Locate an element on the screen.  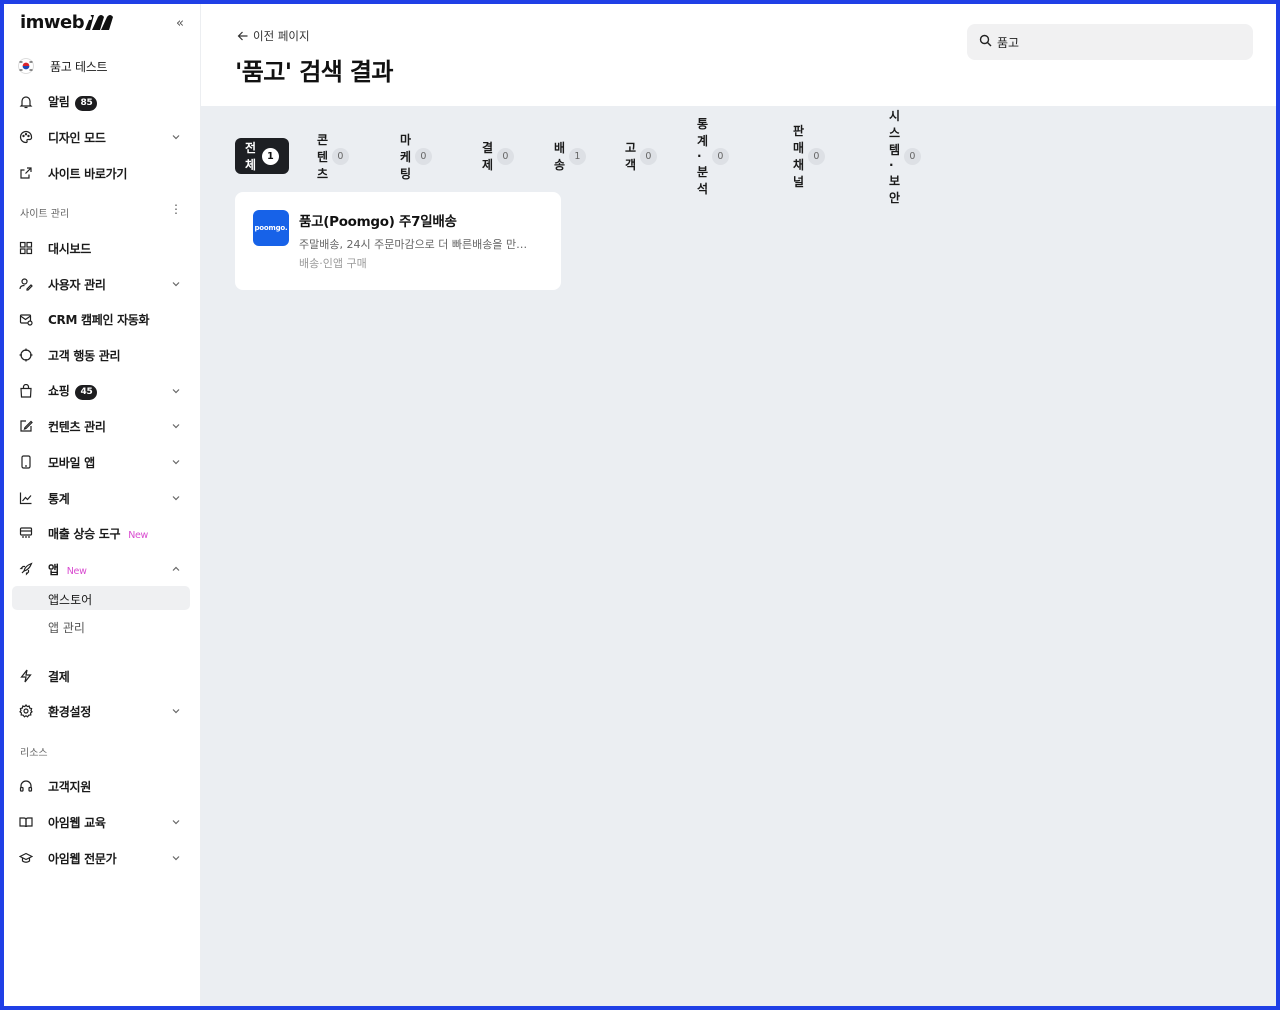
sidebar-item-sales-tools: 매출 상승 도구 New is located at coordinates (99, 533).